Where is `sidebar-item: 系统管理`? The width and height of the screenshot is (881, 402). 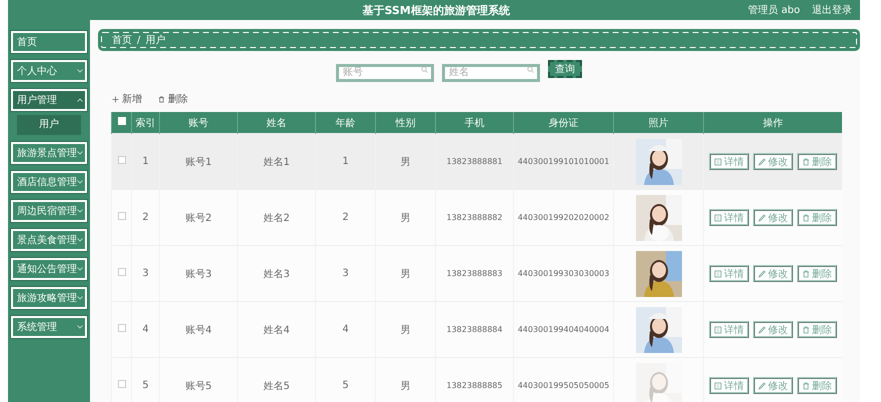
sidebar-item: 系统管理 is located at coordinates (49, 327).